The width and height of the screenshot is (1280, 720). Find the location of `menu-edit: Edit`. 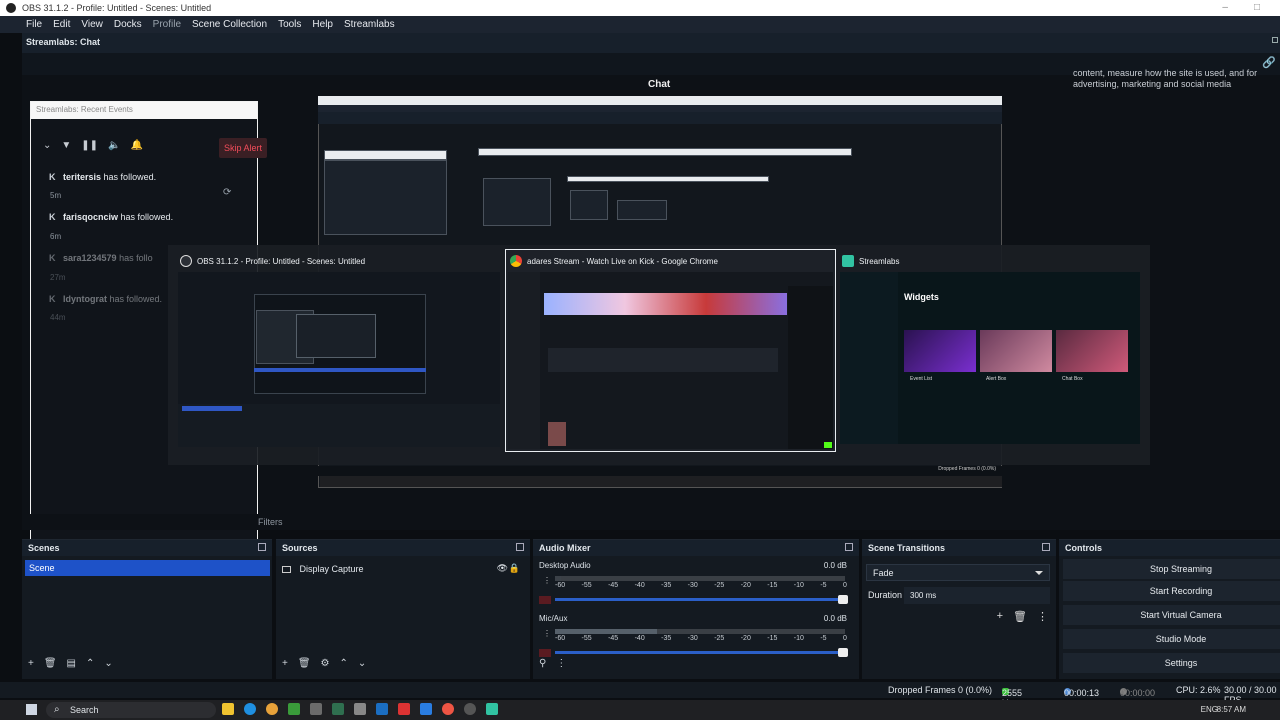

menu-edit: Edit is located at coordinates (61, 24).